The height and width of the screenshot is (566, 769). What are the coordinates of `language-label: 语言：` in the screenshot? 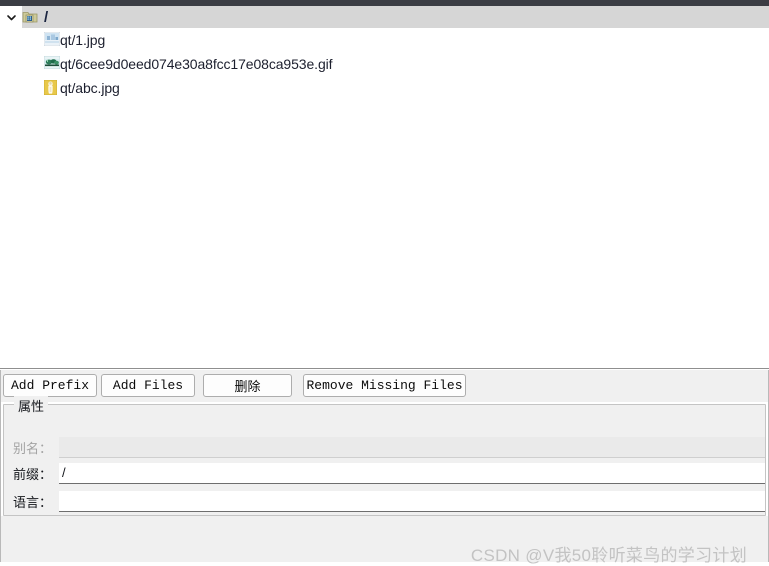 It's located at (33, 502).